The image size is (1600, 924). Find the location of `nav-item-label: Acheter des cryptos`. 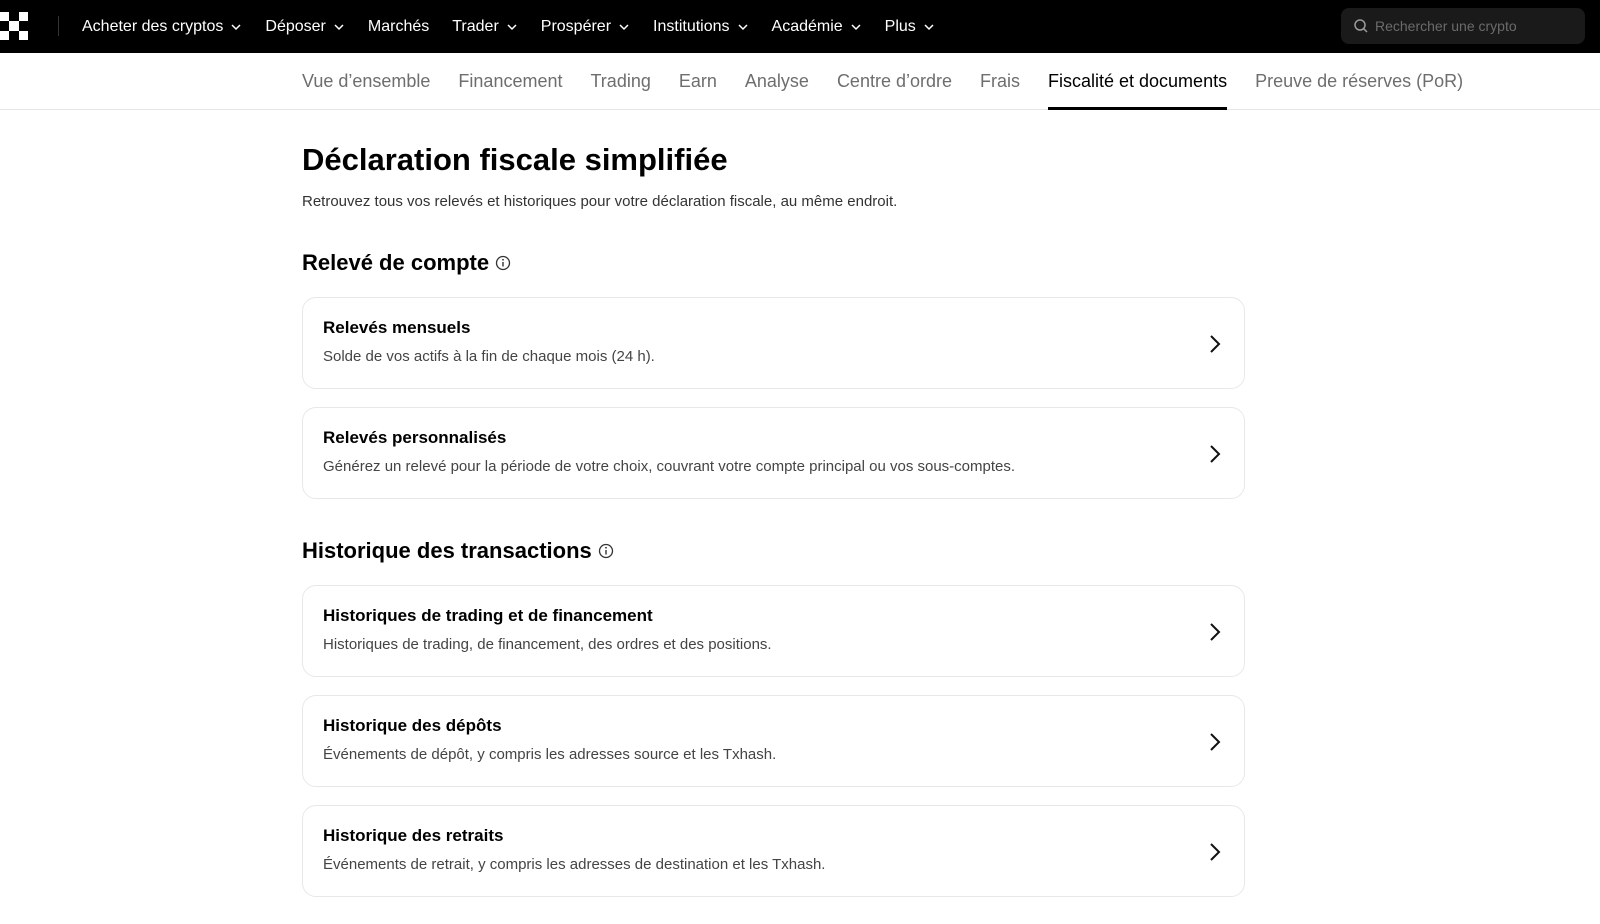

nav-item-label: Acheter des cryptos is located at coordinates (153, 26).